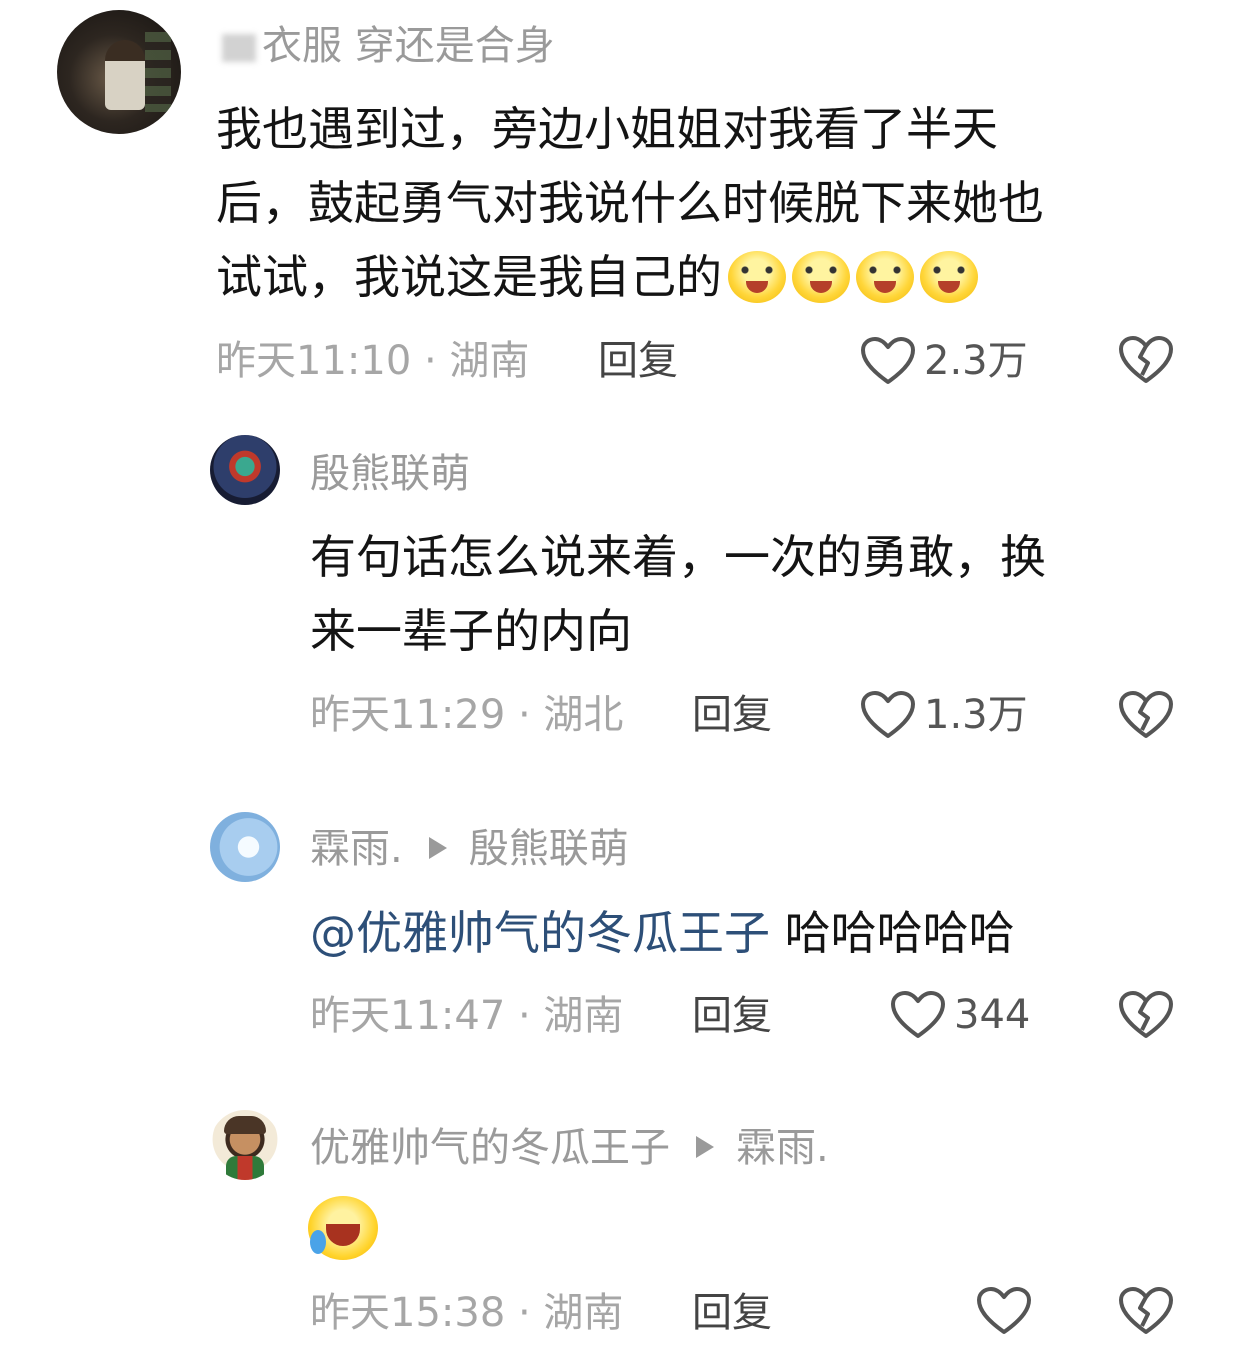 The image size is (1240, 1352). I want to click on username-text: 衣服 穿还是合身, so click(408, 46).